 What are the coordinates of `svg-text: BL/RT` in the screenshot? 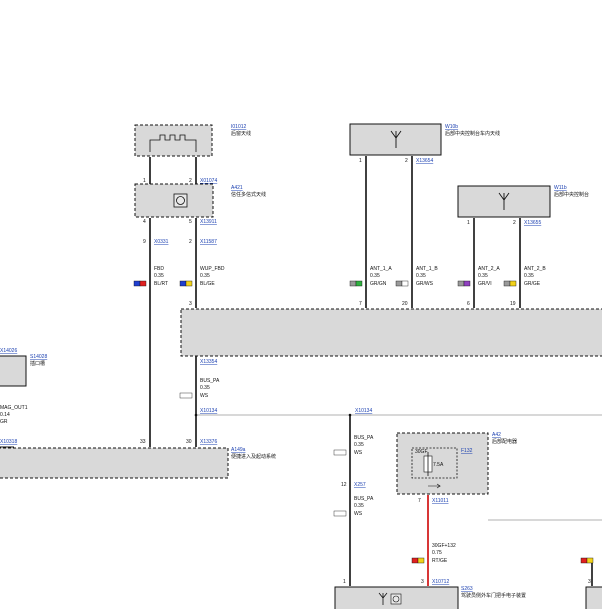 It's located at (161, 284).